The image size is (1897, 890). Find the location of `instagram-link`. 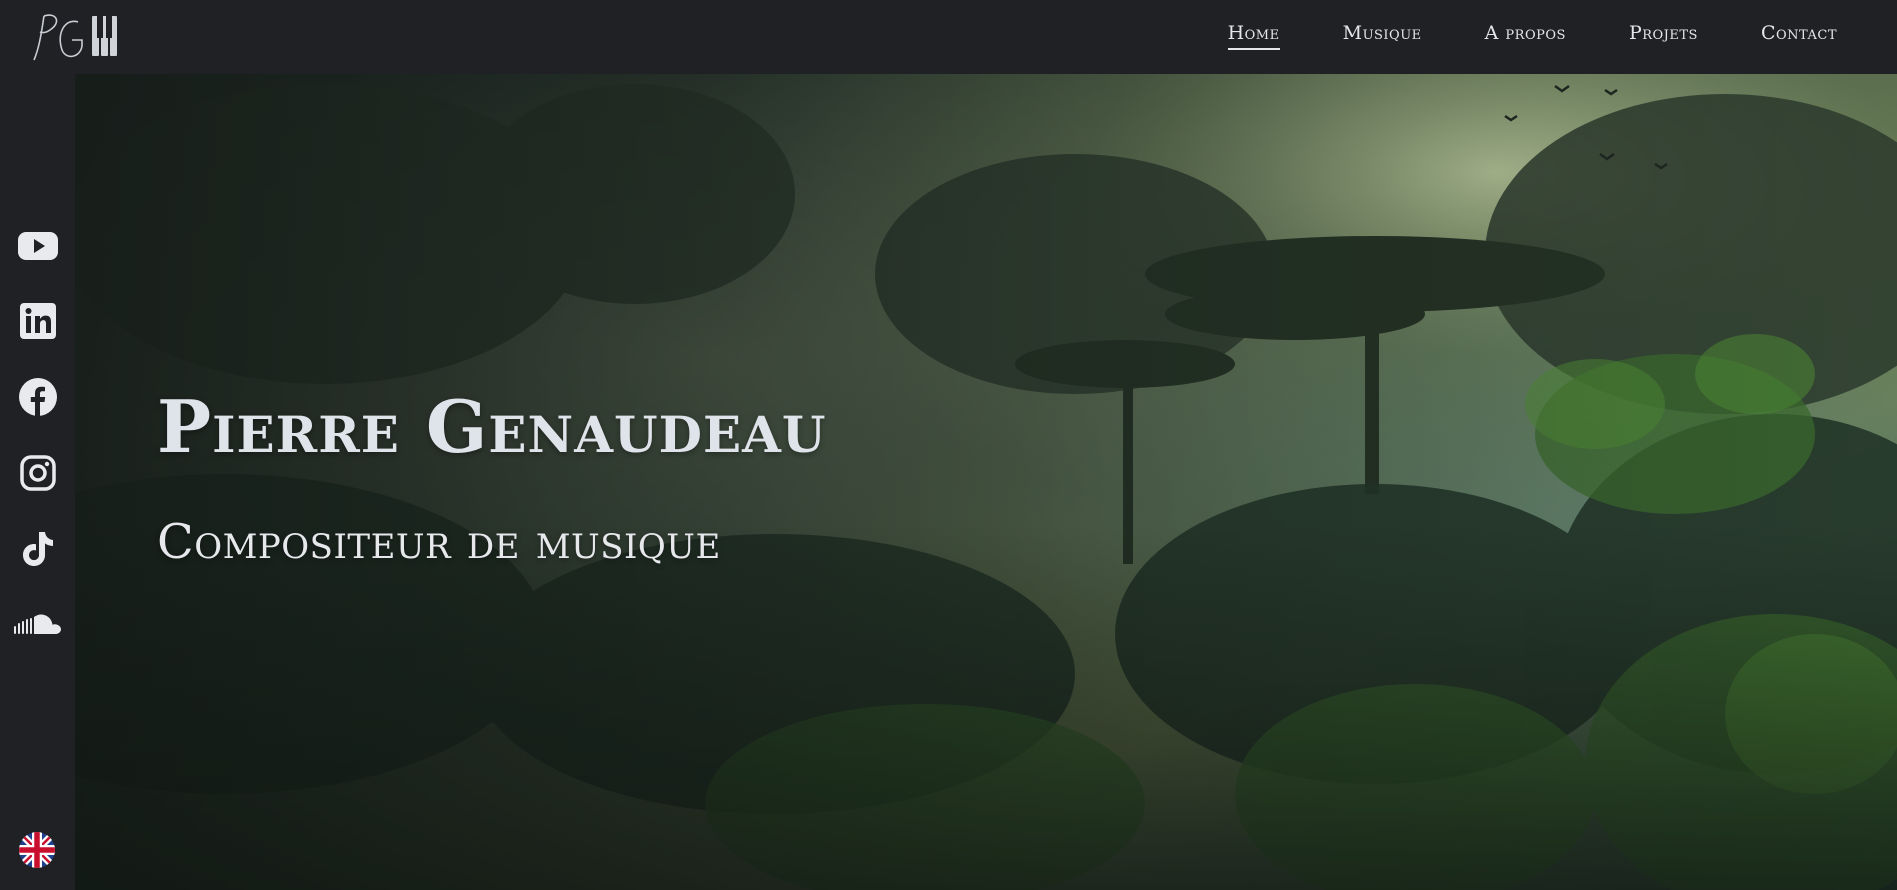

instagram-link is located at coordinates (37, 473).